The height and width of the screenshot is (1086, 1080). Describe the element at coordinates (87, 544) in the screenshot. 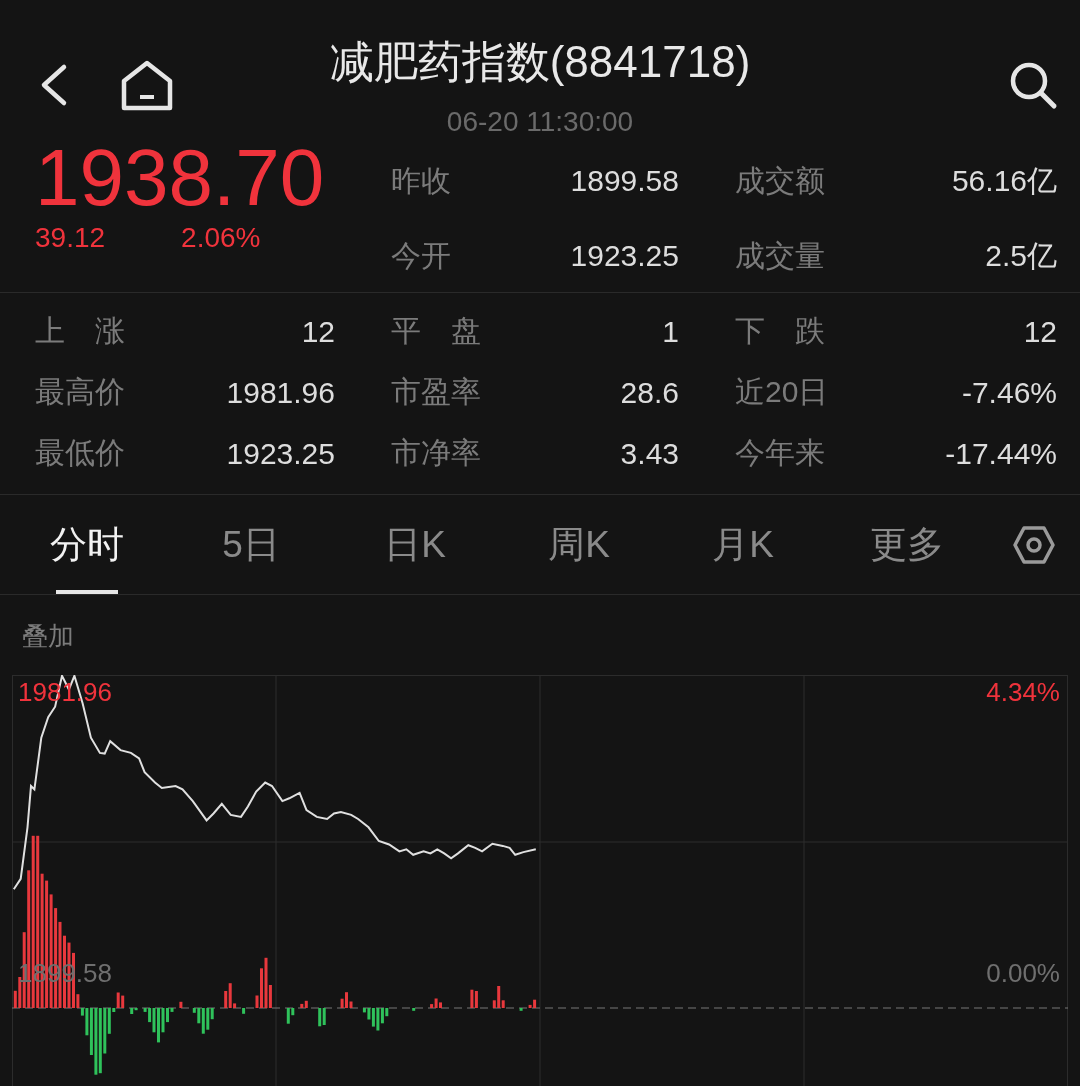

I see `chart-tab: 分时` at that location.